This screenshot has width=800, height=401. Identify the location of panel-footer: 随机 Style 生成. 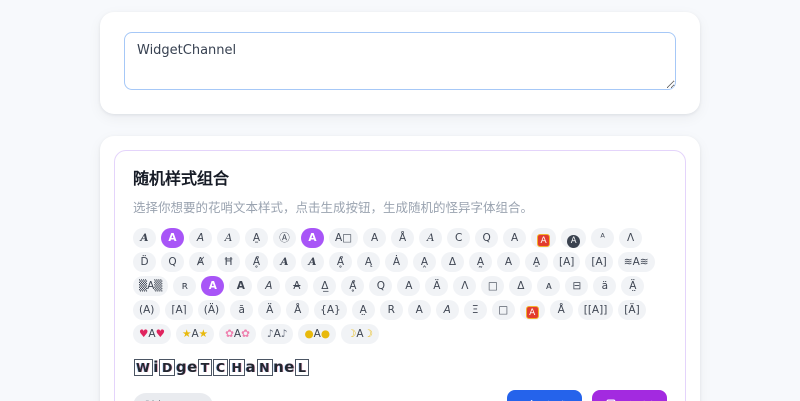
(400, 395).